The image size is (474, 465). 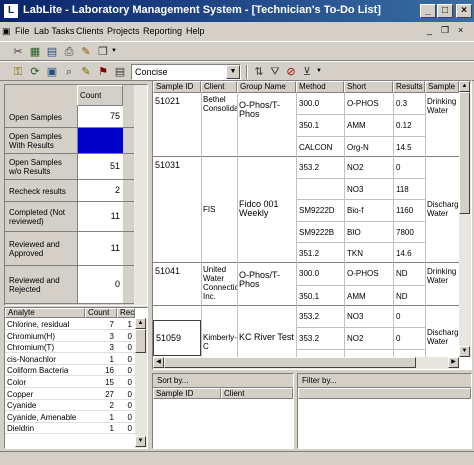 I want to click on samples-header-4: Short, so click(x=368, y=87).